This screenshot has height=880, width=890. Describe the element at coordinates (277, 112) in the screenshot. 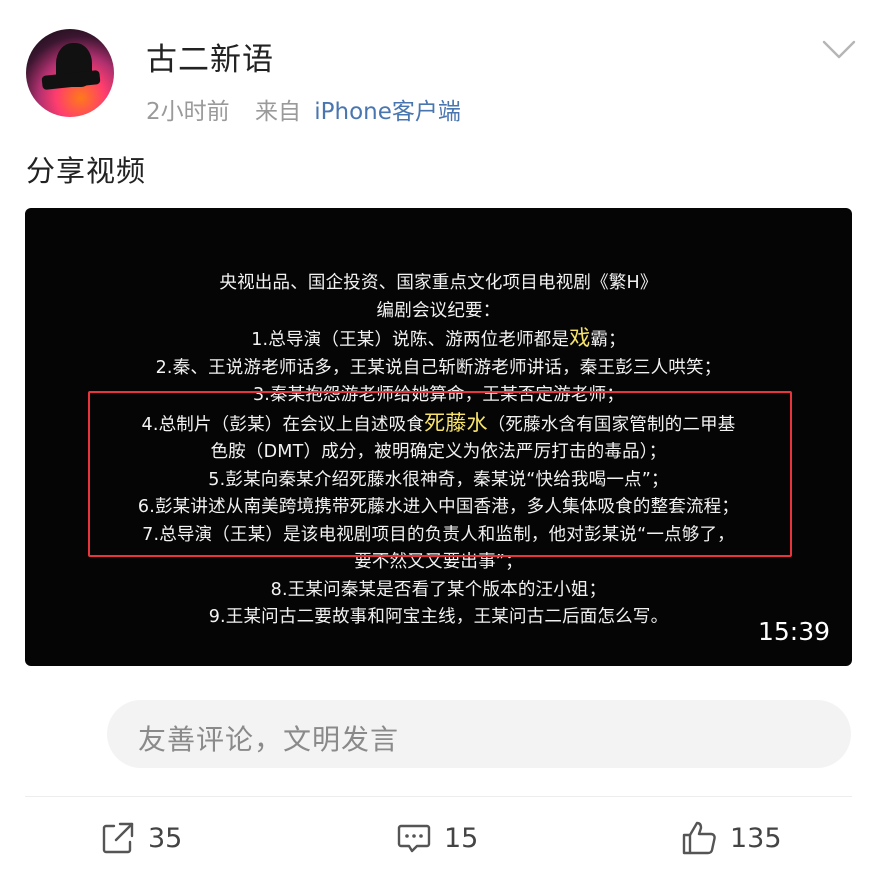

I see `source-prefix: 来自` at that location.